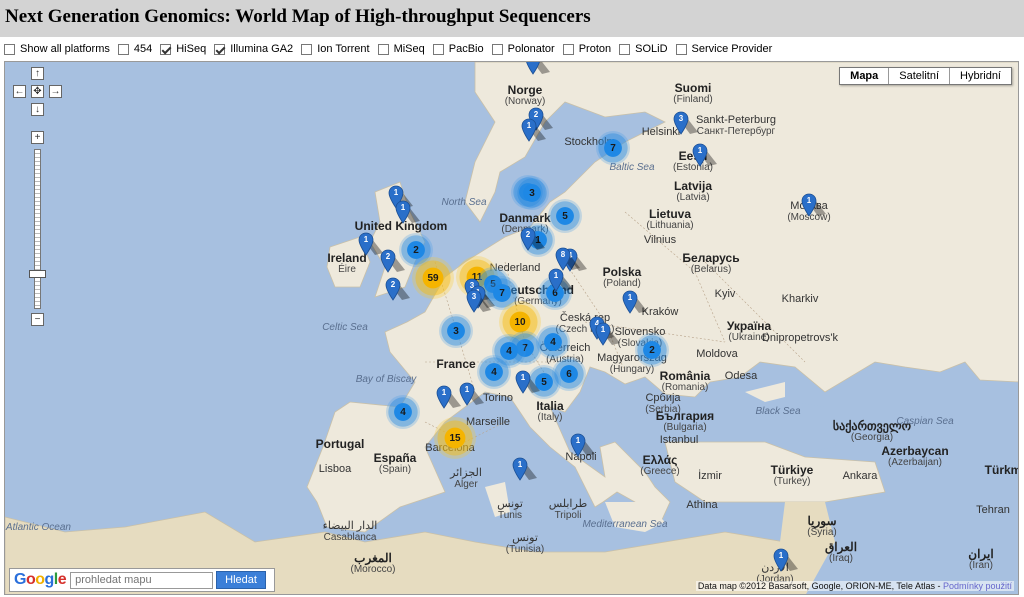 This screenshot has width=1024, height=597. Describe the element at coordinates (241, 580) in the screenshot. I see `search-button: Hledat` at that location.